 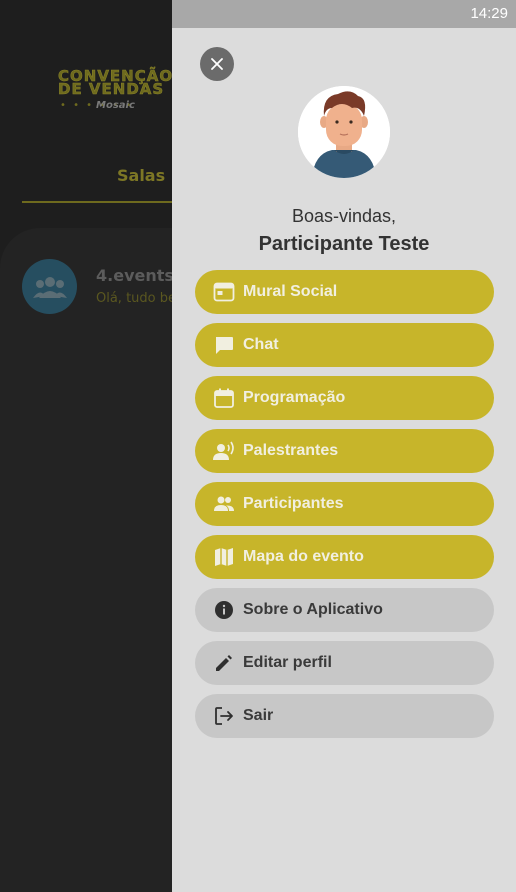 What do you see at coordinates (141, 175) in the screenshot?
I see `tab-salas: Salas` at bounding box center [141, 175].